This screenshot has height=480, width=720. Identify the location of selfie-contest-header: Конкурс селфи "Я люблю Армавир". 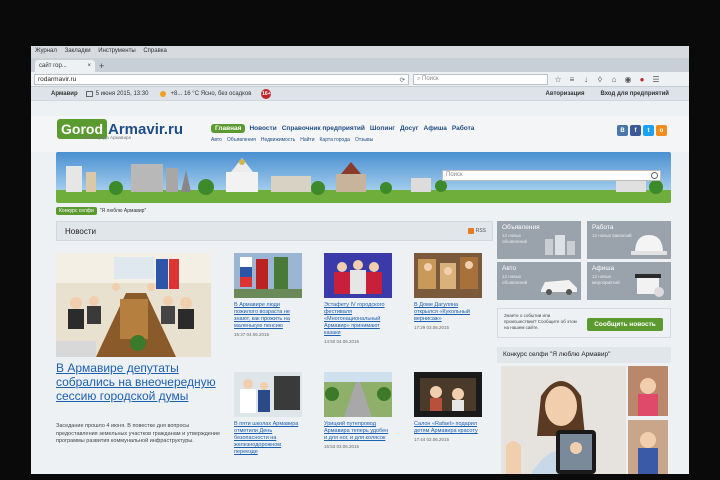
(584, 355).